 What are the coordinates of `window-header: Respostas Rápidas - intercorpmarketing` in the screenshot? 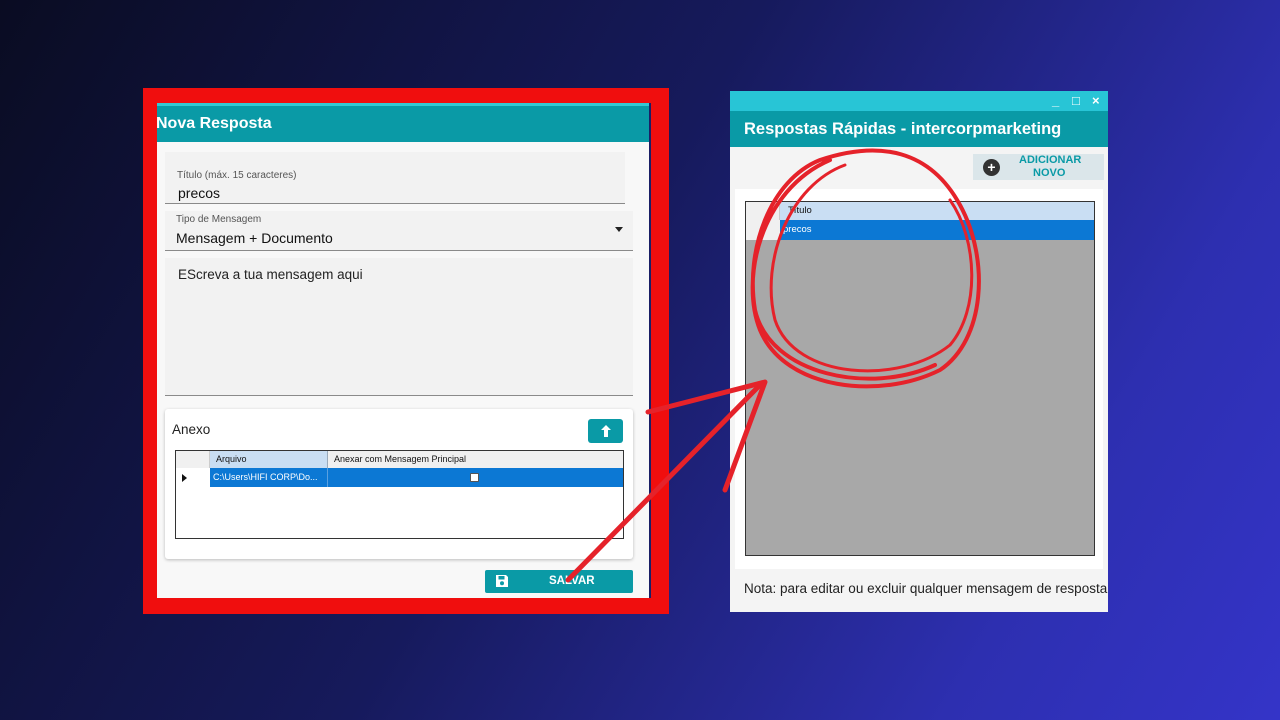 It's located at (919, 129).